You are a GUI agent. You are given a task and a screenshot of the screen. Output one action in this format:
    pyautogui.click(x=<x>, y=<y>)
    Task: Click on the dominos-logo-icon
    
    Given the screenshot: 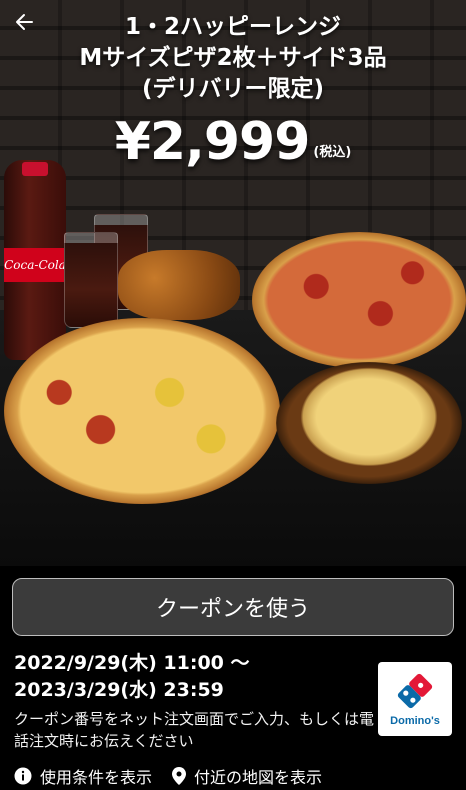 What is the action you would take?
    pyautogui.click(x=415, y=691)
    